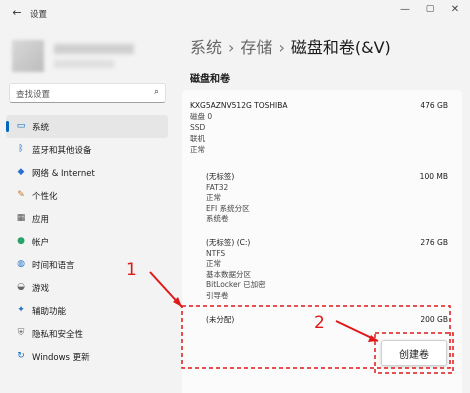 This screenshot has height=393, width=470. Describe the element at coordinates (220, 176) in the screenshot. I see `partition-label: (无标签)` at that location.